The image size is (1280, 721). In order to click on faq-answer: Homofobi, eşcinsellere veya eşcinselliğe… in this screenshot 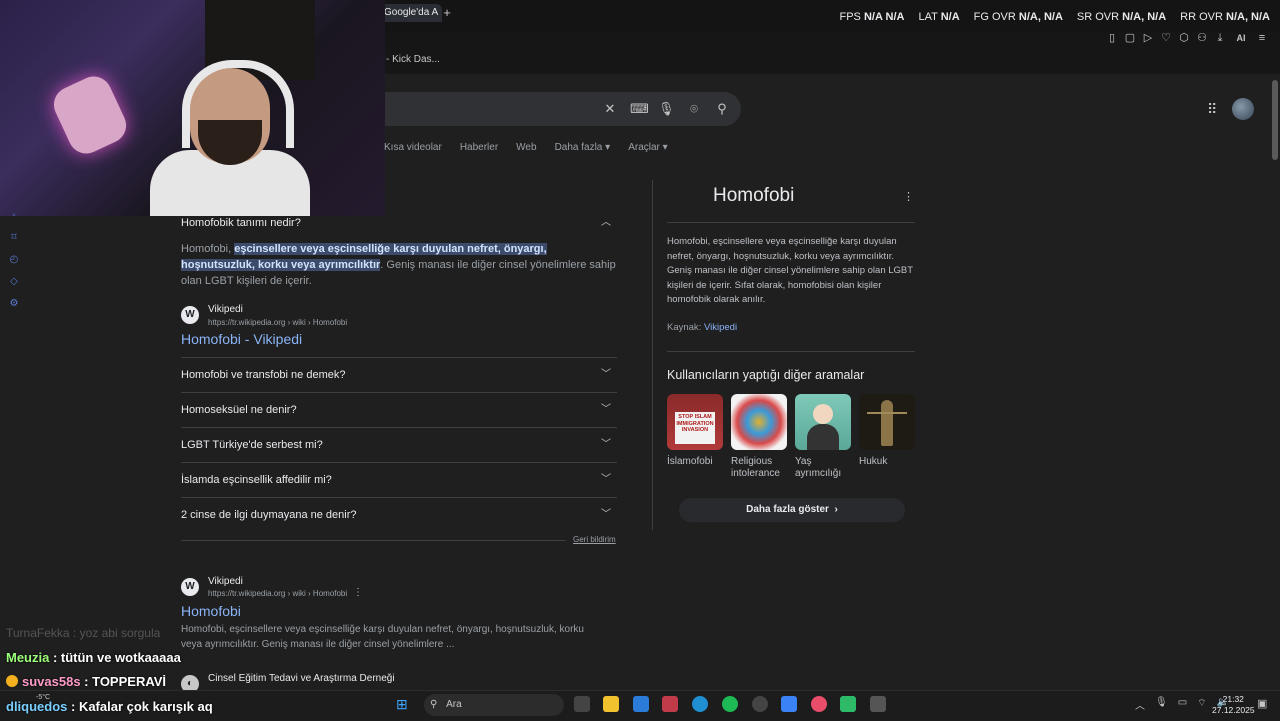, I will do `click(398, 265)`.